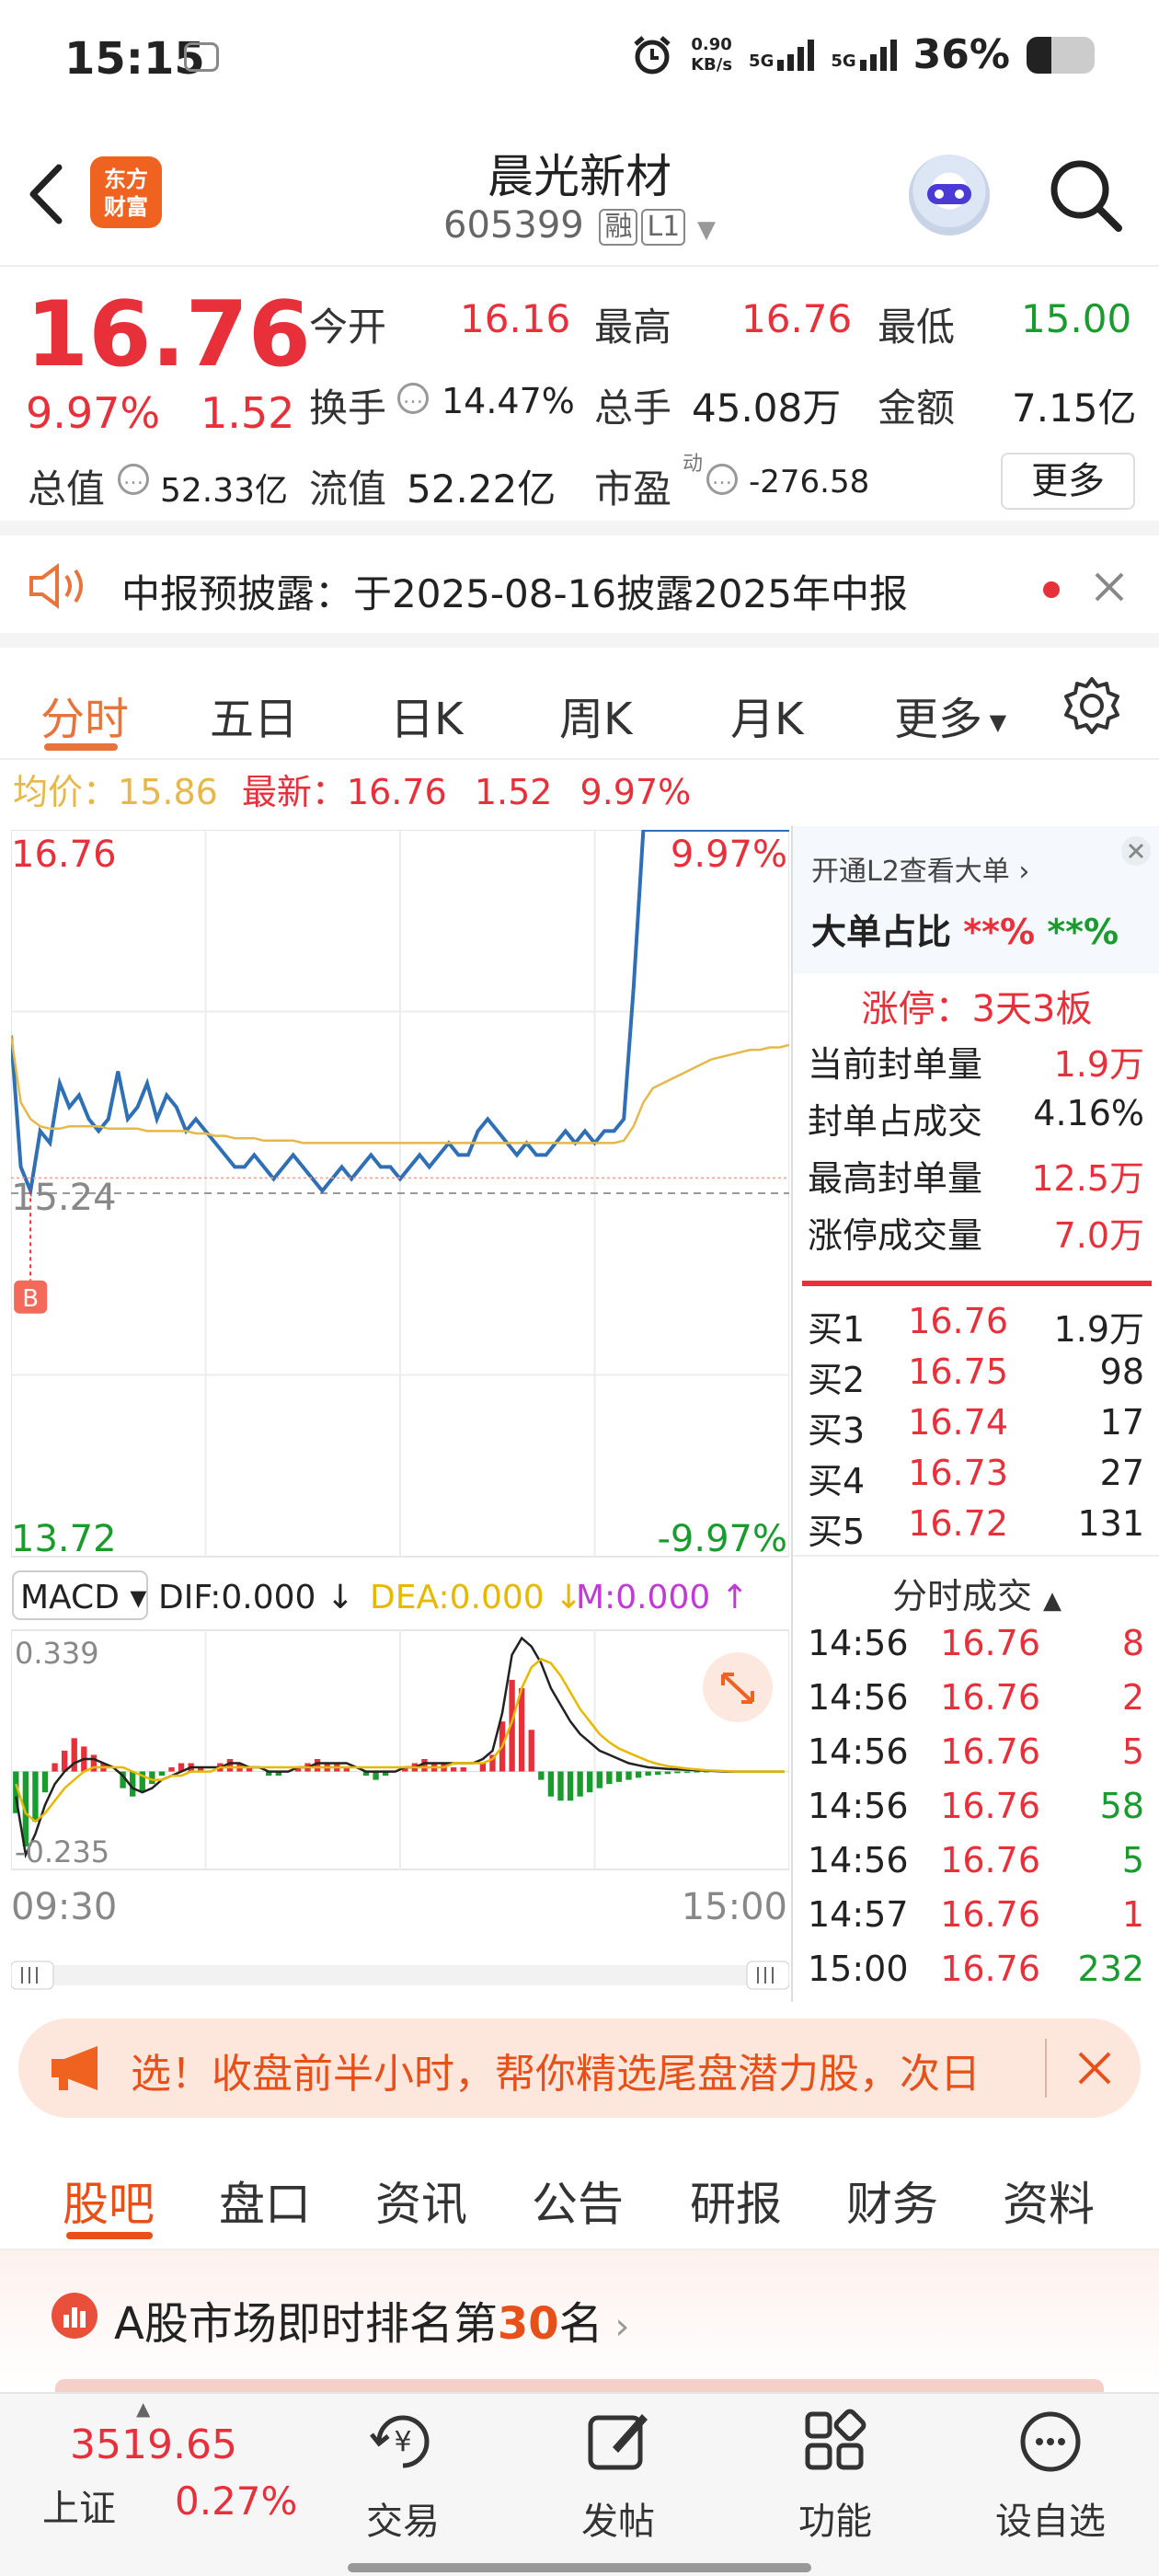  I want to click on turnover-label: 换手, so click(348, 408).